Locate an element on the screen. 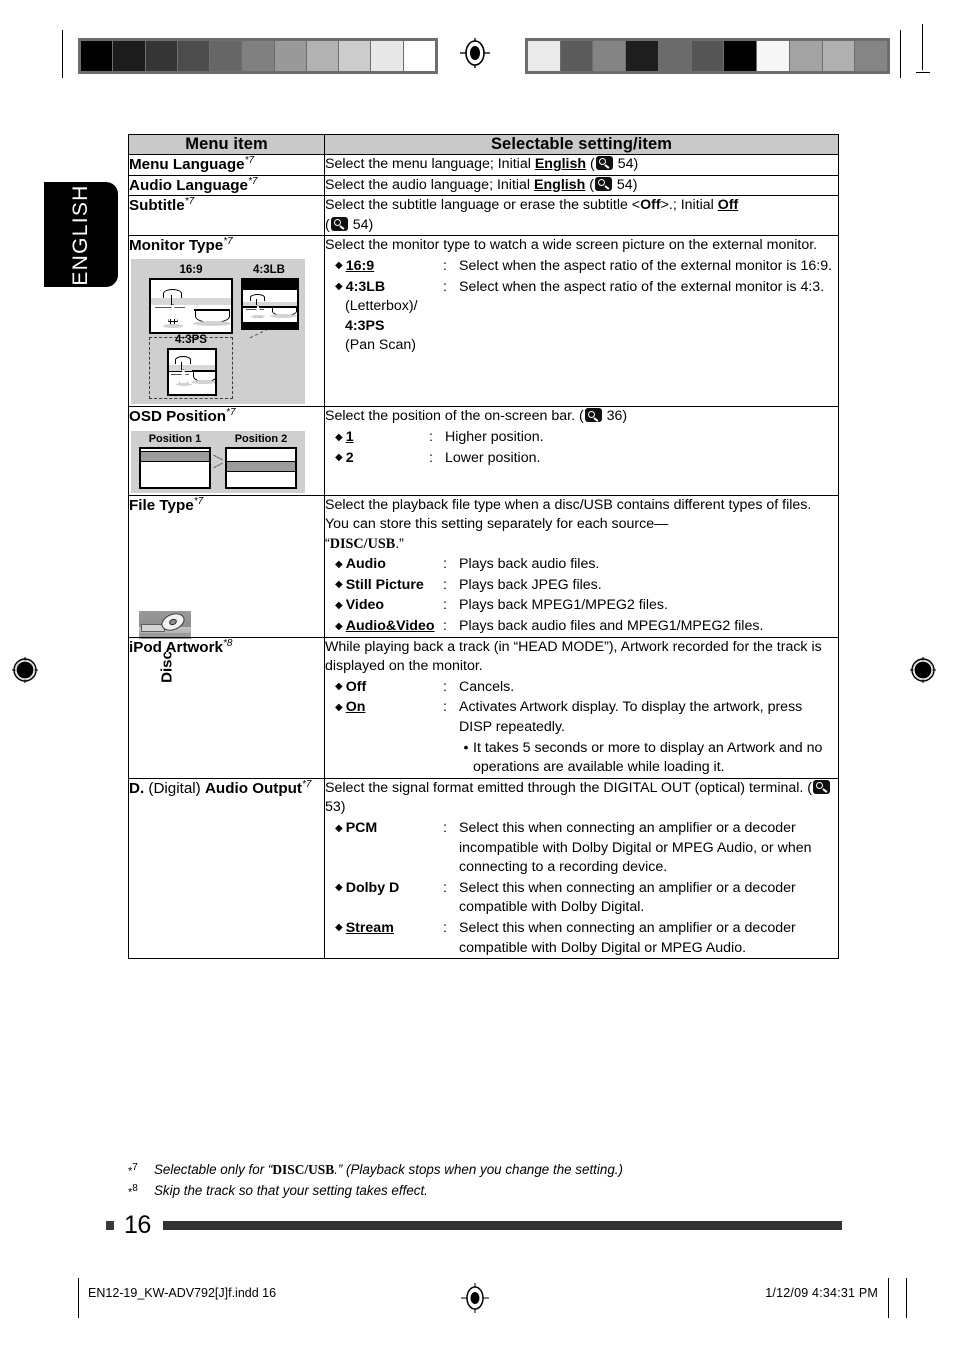 This screenshot has height=1352, width=954. initial-value: Off is located at coordinates (728, 205).